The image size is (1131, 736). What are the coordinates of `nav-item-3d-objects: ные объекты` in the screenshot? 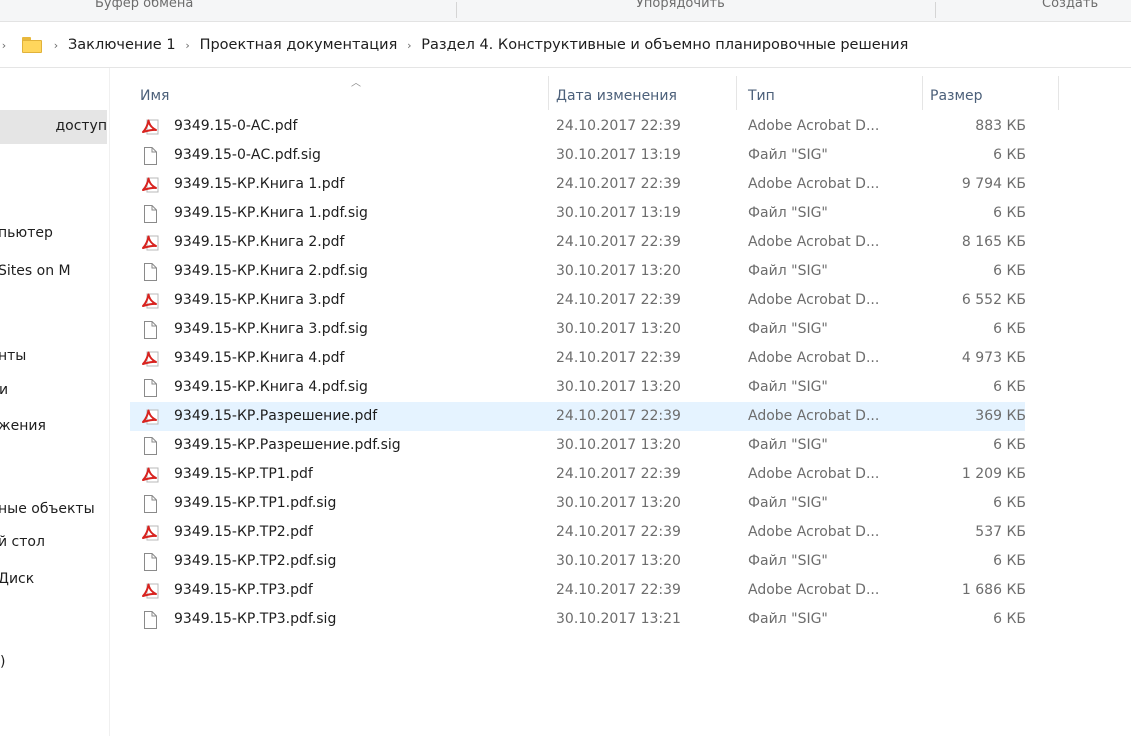 It's located at (54, 510).